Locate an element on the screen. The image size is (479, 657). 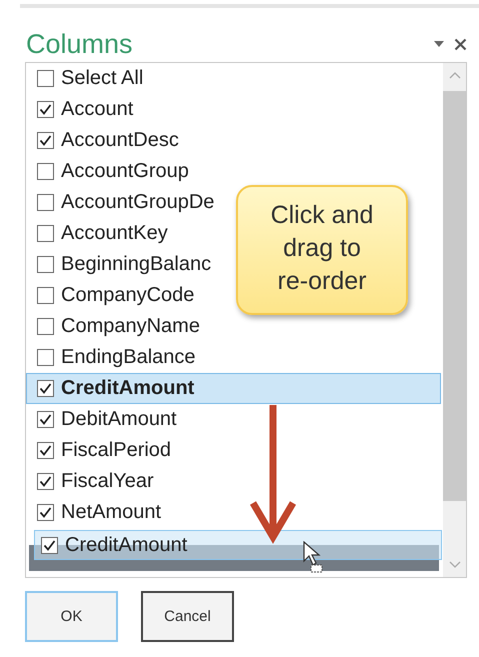
column-label: BeginningBalanc is located at coordinates (136, 264).